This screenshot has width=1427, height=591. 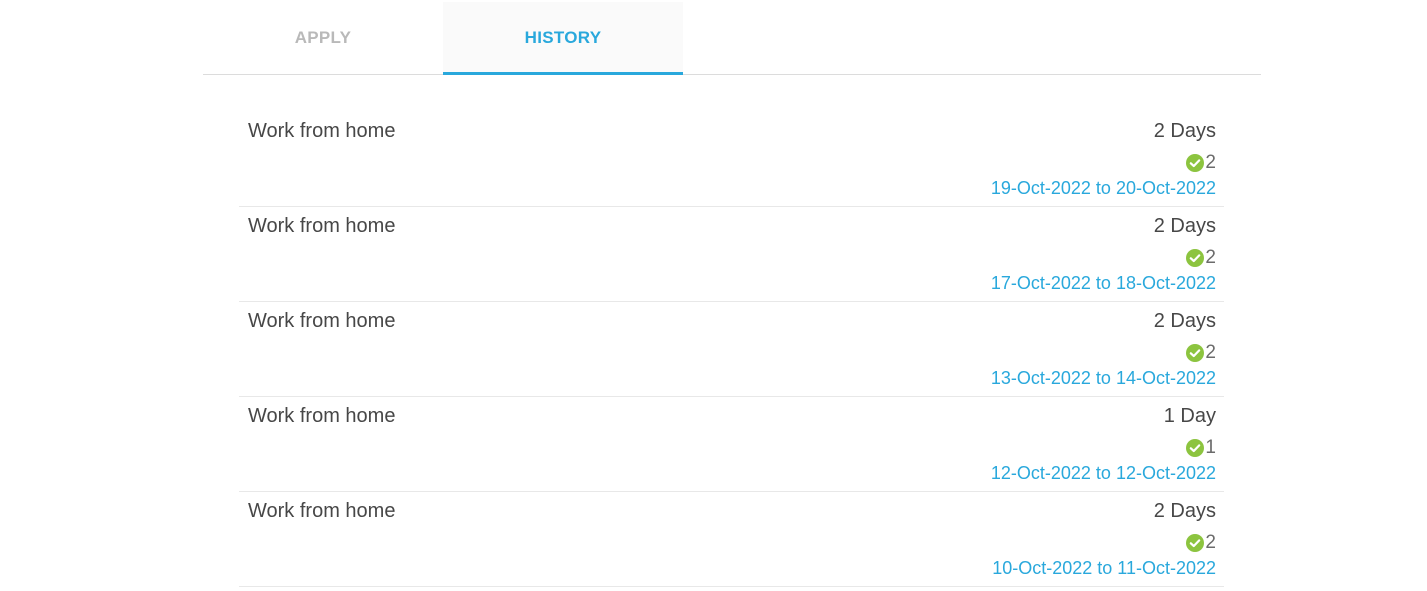 What do you see at coordinates (1210, 447) in the screenshot?
I see `approval-number: 1` at bounding box center [1210, 447].